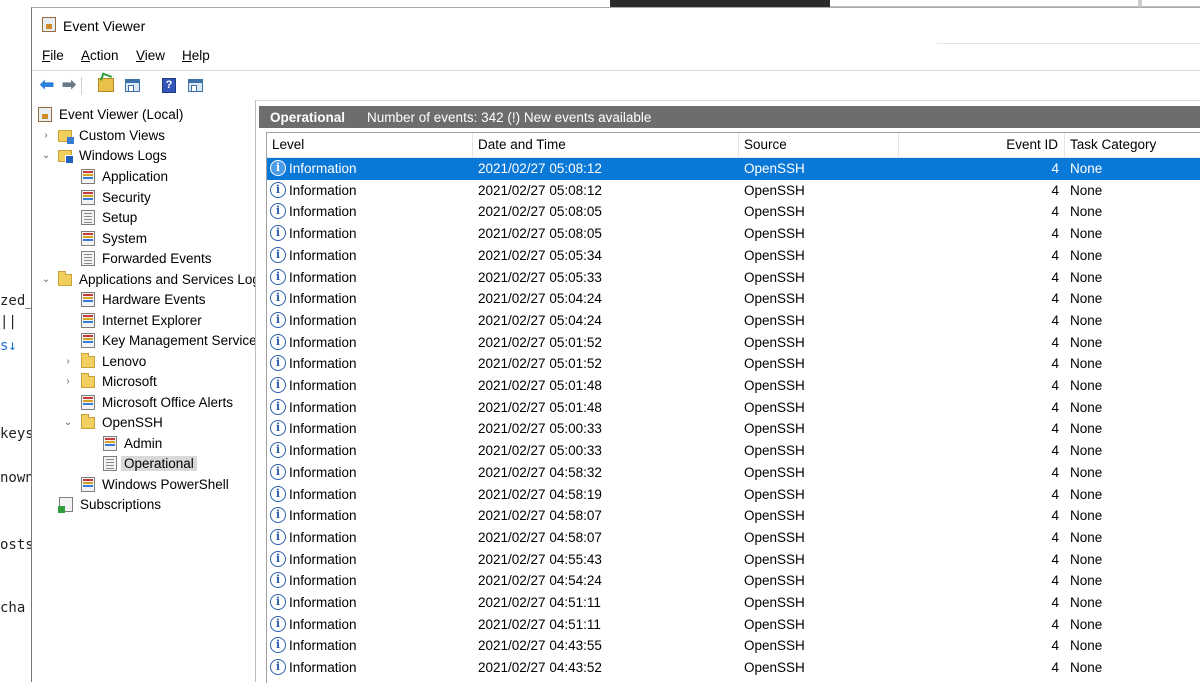 The height and width of the screenshot is (683, 1200). I want to click on tree-item-applications-services: ⌄ Applications and Services Log, so click(148, 279).